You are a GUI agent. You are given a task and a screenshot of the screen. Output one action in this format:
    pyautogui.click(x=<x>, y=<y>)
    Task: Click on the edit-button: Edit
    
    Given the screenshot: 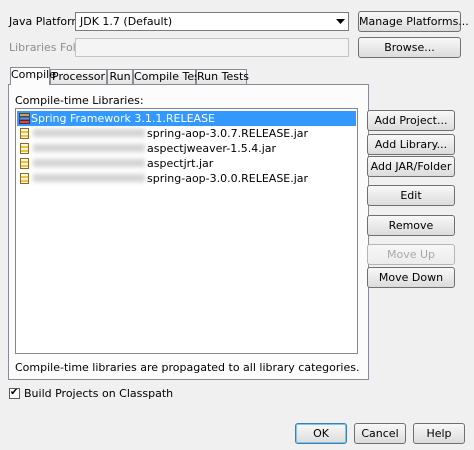 What is the action you would take?
    pyautogui.click(x=411, y=195)
    